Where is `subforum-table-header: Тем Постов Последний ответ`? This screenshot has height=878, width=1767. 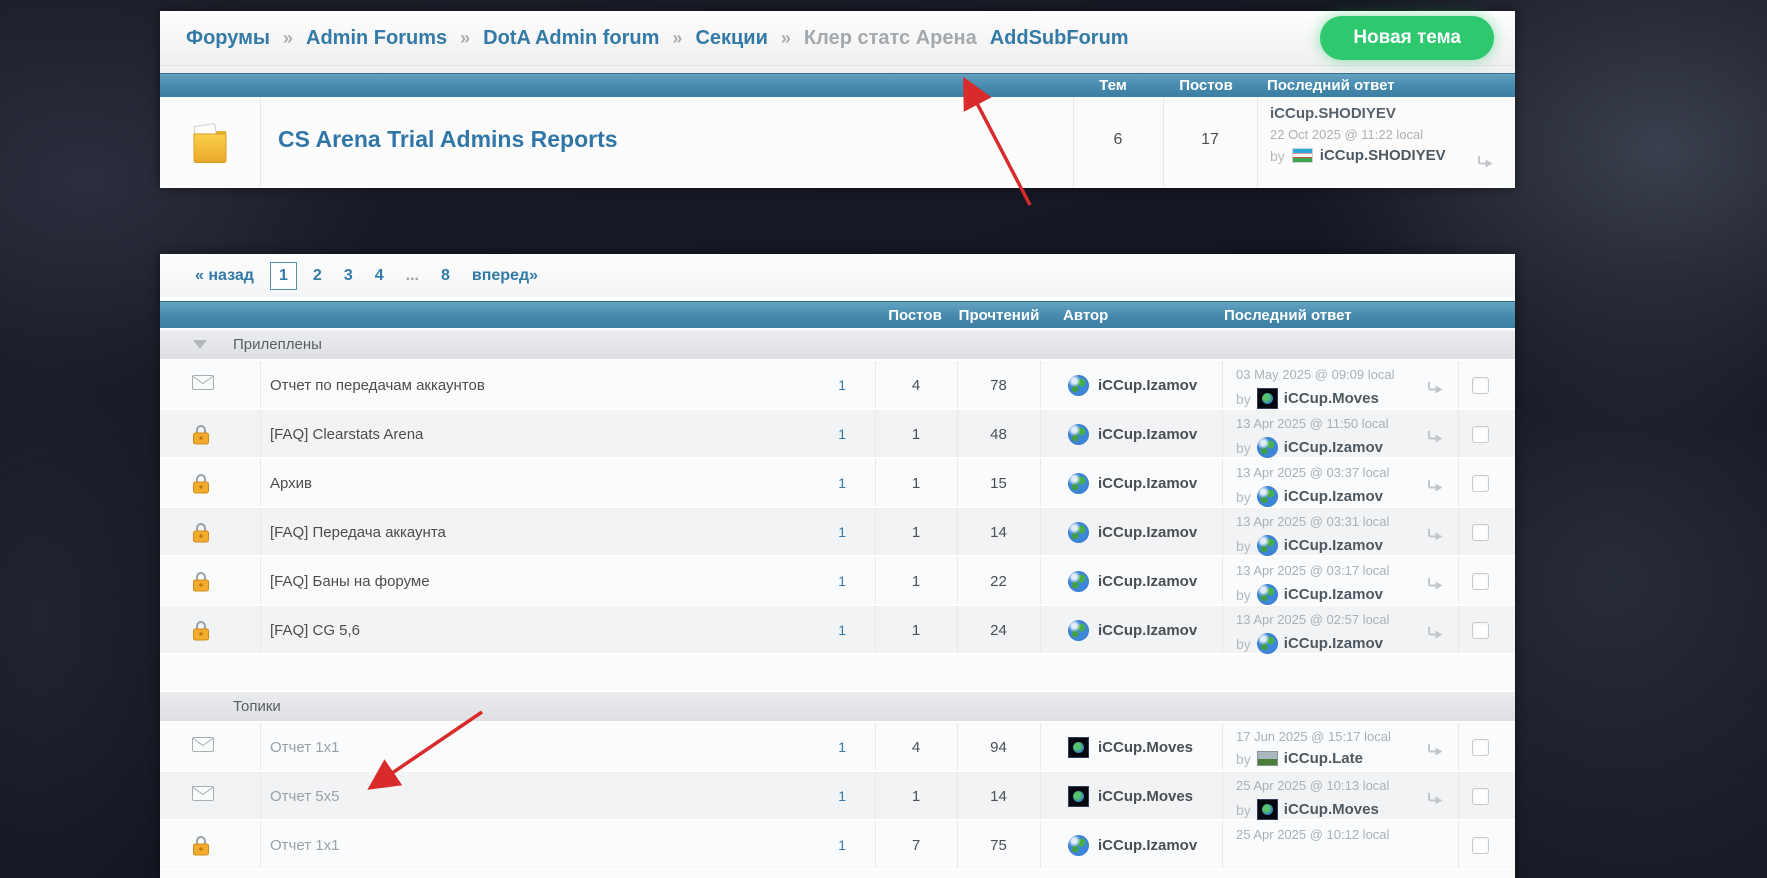
subforum-table-header: Тем Постов Последний ответ is located at coordinates (837, 85).